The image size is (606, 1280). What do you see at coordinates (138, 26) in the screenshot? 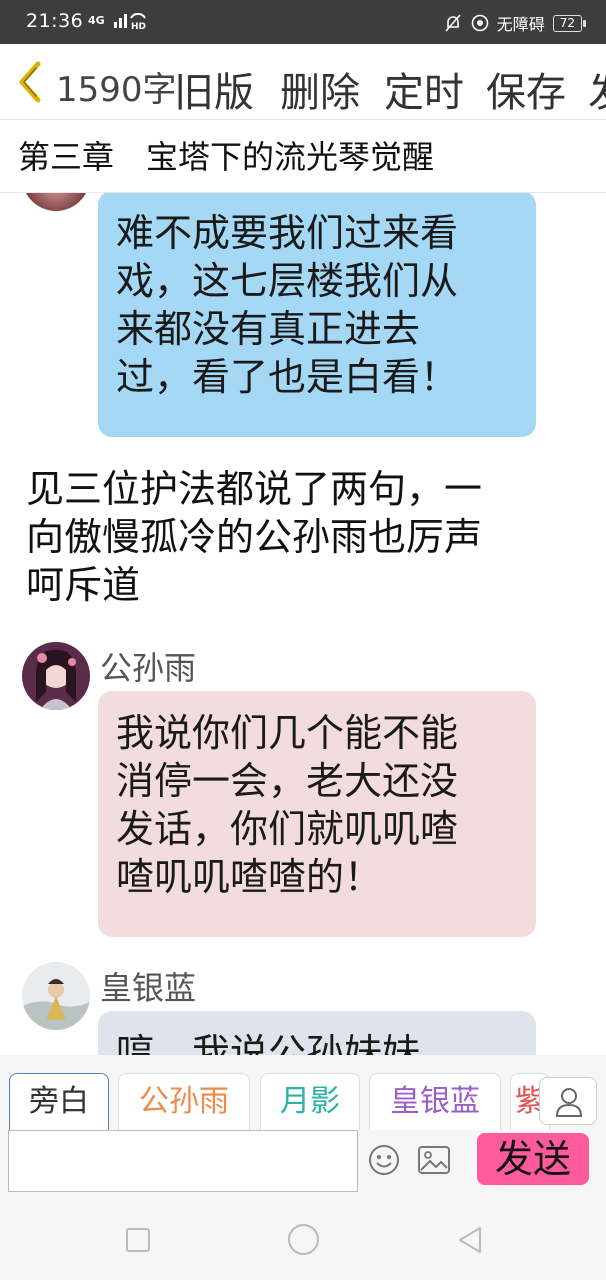
I see `network-type-label: HD` at bounding box center [138, 26].